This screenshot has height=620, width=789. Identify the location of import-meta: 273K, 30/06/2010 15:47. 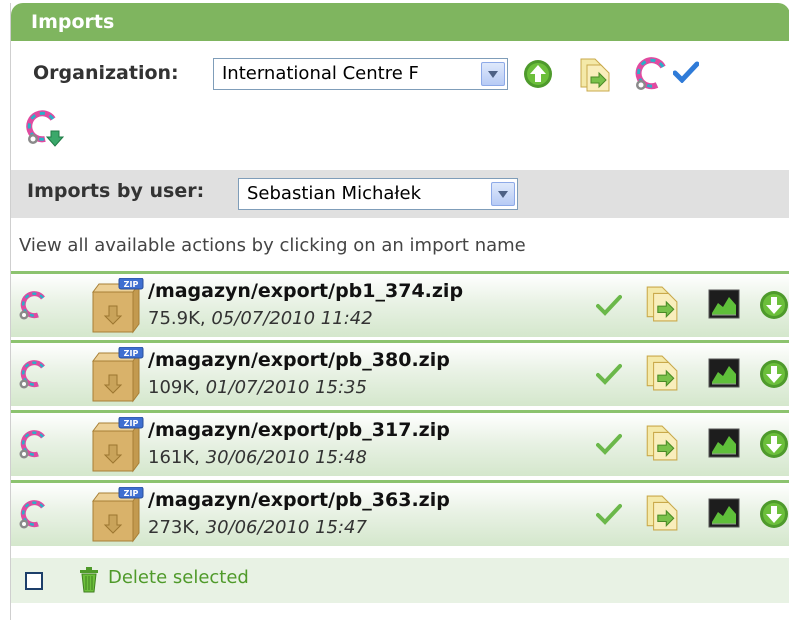
(257, 527).